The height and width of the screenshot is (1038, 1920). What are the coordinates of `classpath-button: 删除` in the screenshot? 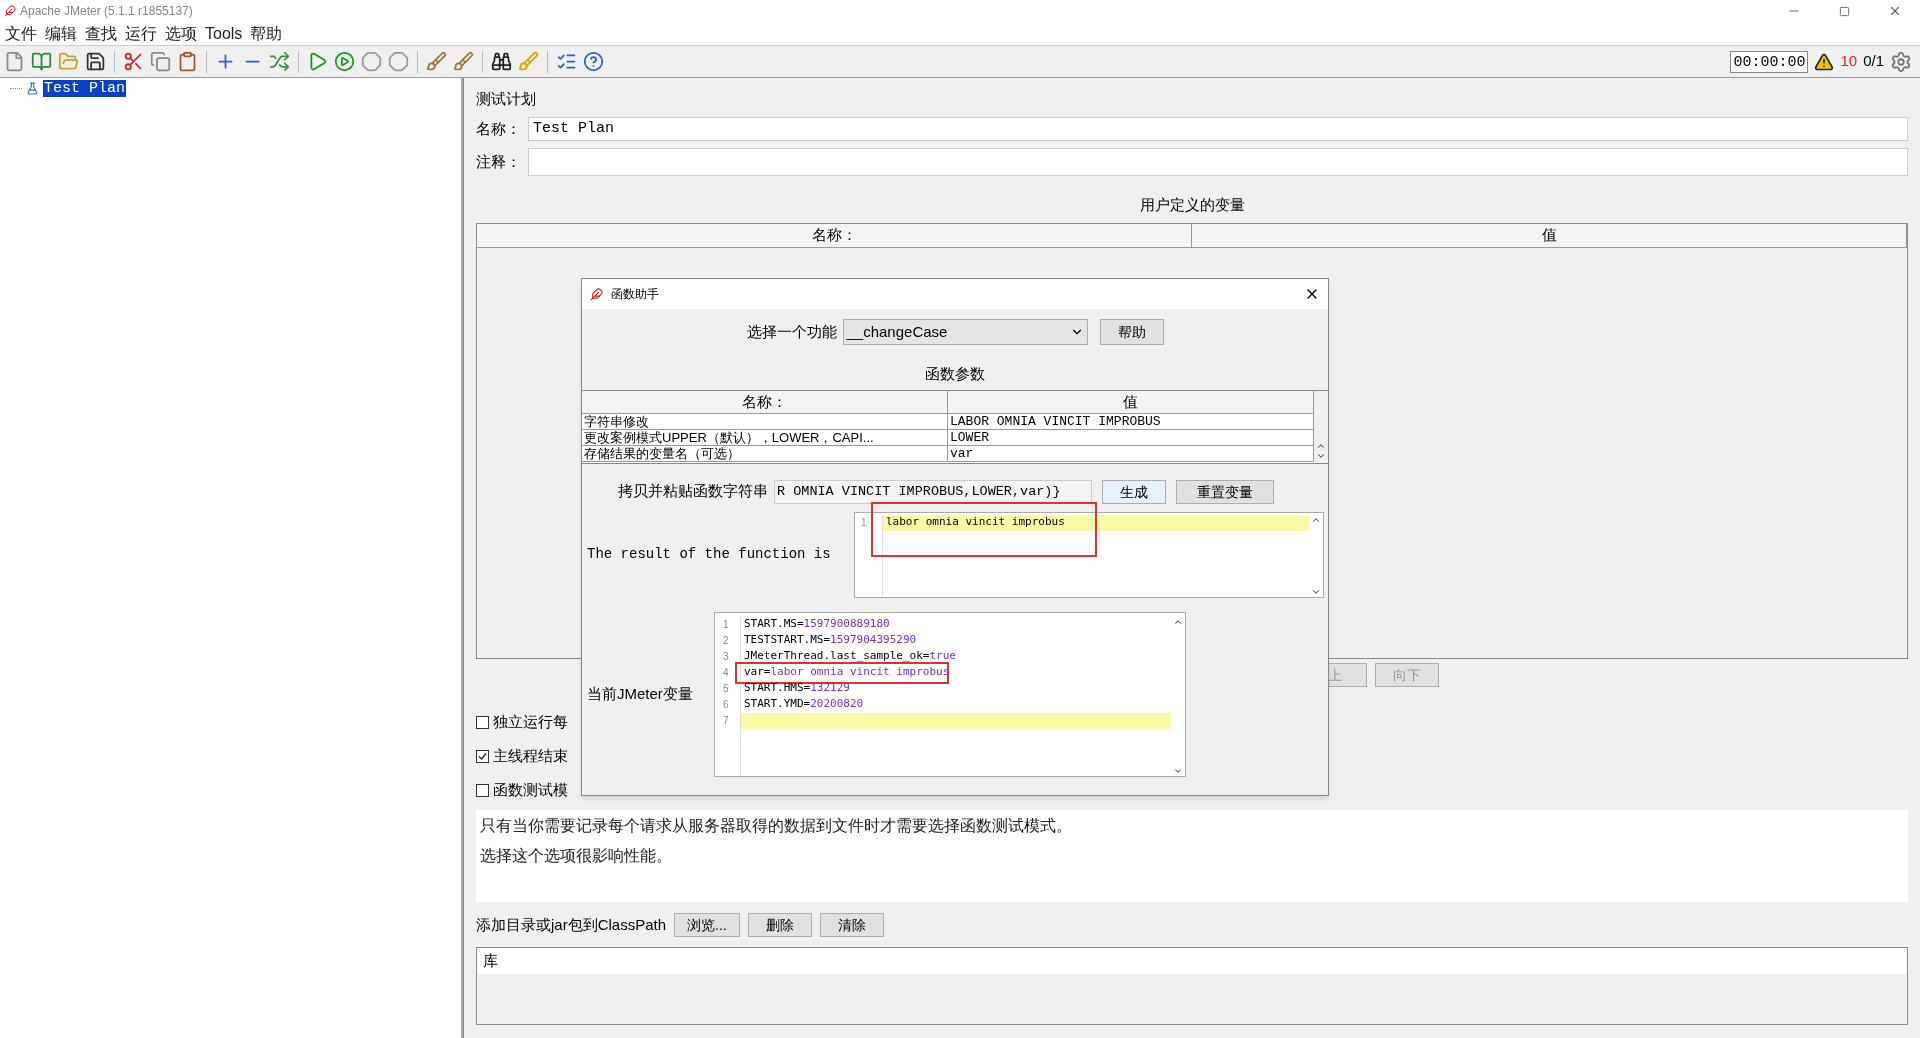 It's located at (779, 925).